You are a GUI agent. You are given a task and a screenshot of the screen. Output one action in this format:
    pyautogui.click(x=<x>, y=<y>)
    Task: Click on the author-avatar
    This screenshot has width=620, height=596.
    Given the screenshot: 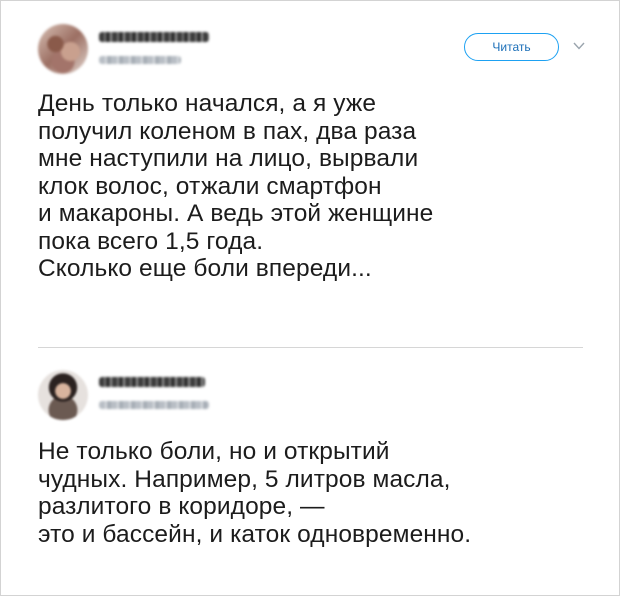 What is the action you would take?
    pyautogui.click(x=63, y=49)
    